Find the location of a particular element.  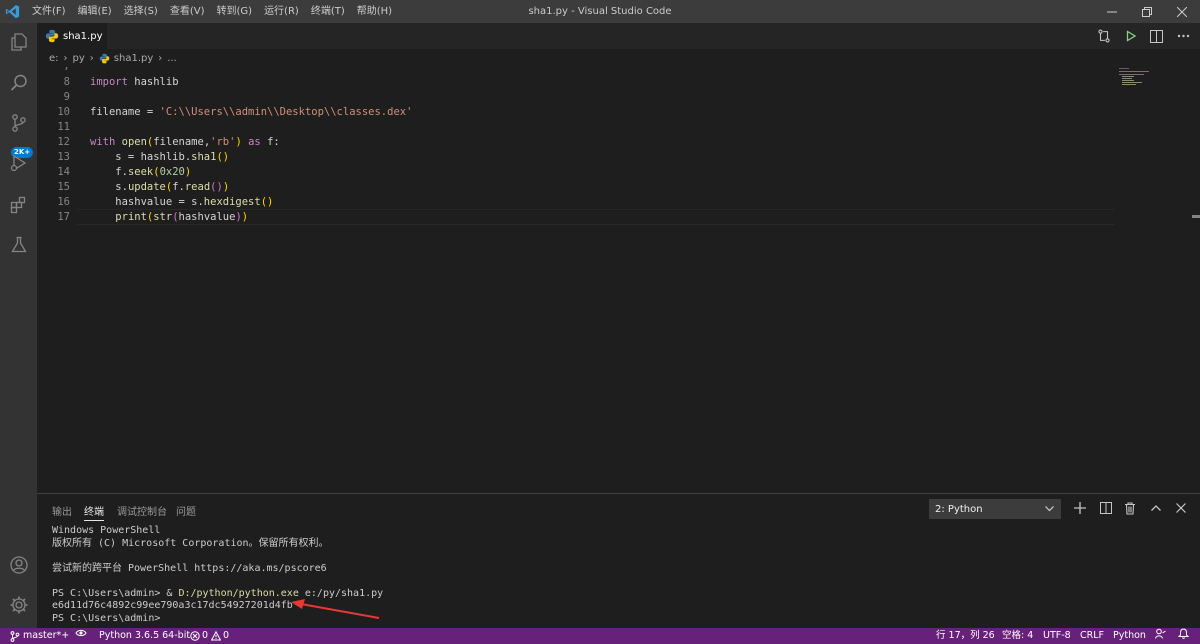

more-actions-button is located at coordinates (1183, 36).